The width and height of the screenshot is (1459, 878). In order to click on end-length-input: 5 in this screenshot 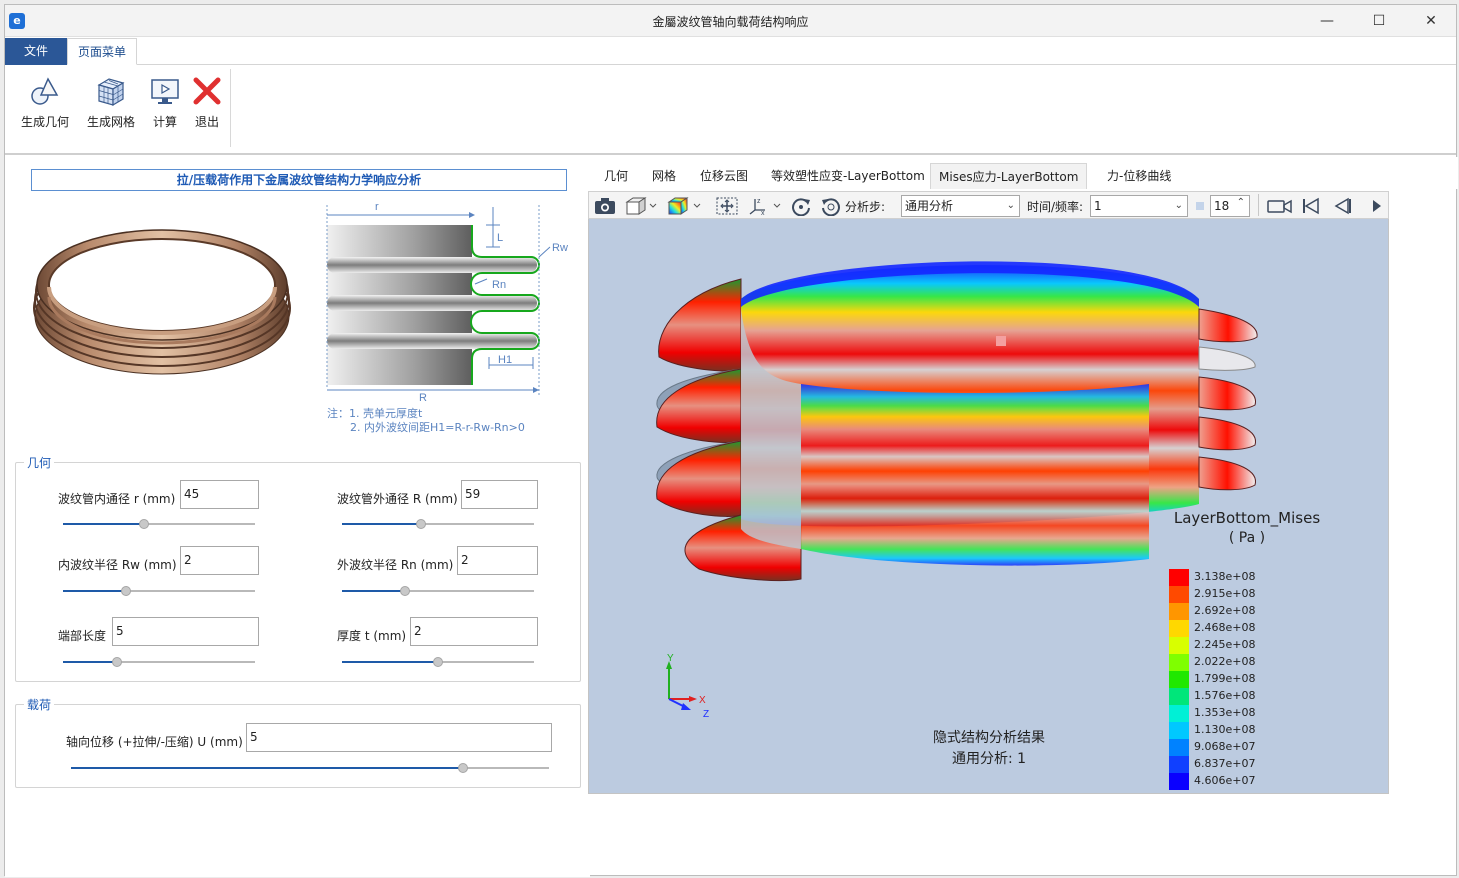, I will do `click(185, 631)`.